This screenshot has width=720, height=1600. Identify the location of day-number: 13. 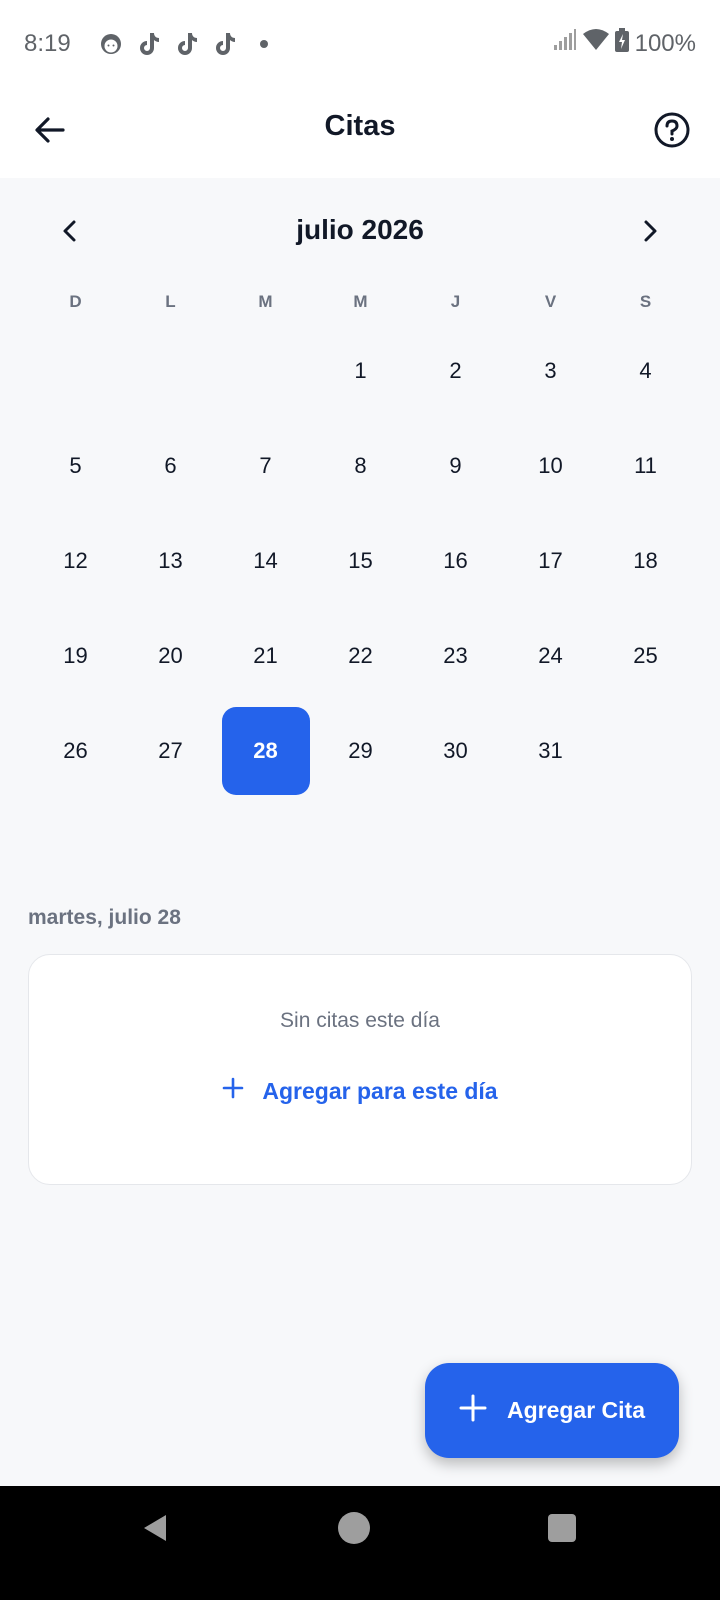
(170, 560).